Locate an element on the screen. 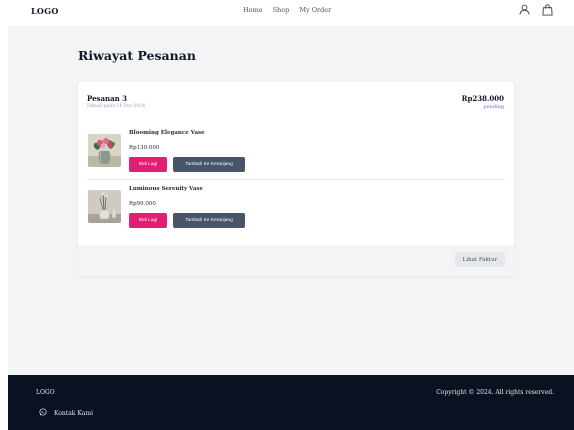  header-actions is located at coordinates (536, 10).